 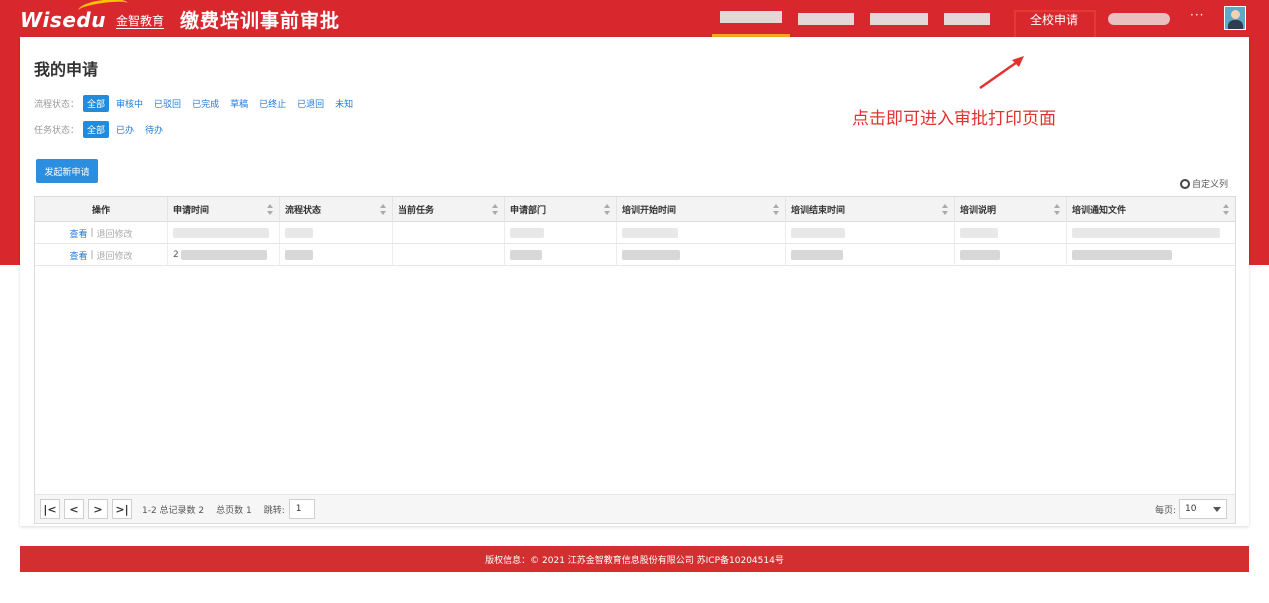 I want to click on top-nav, so click(x=855, y=18).